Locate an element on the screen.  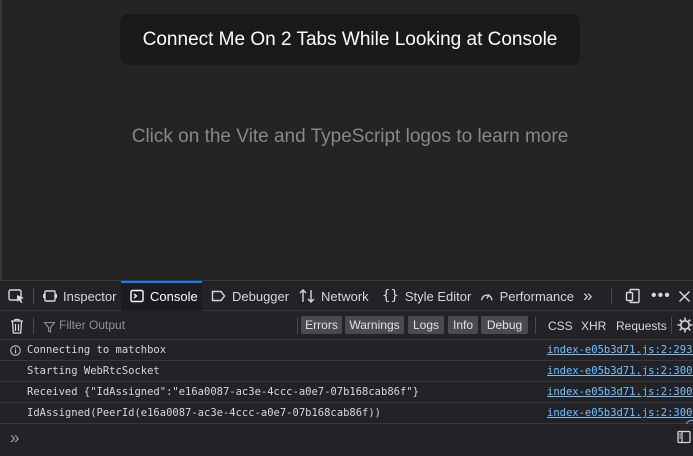
inspector-icon is located at coordinates (50, 296).